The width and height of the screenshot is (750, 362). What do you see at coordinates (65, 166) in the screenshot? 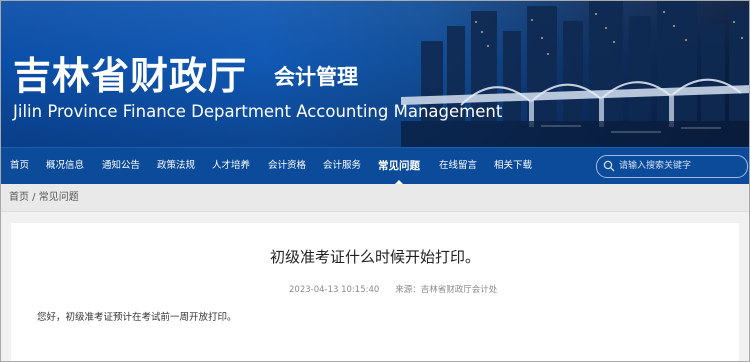
I see `nav-item-overview: 概况信息` at bounding box center [65, 166].